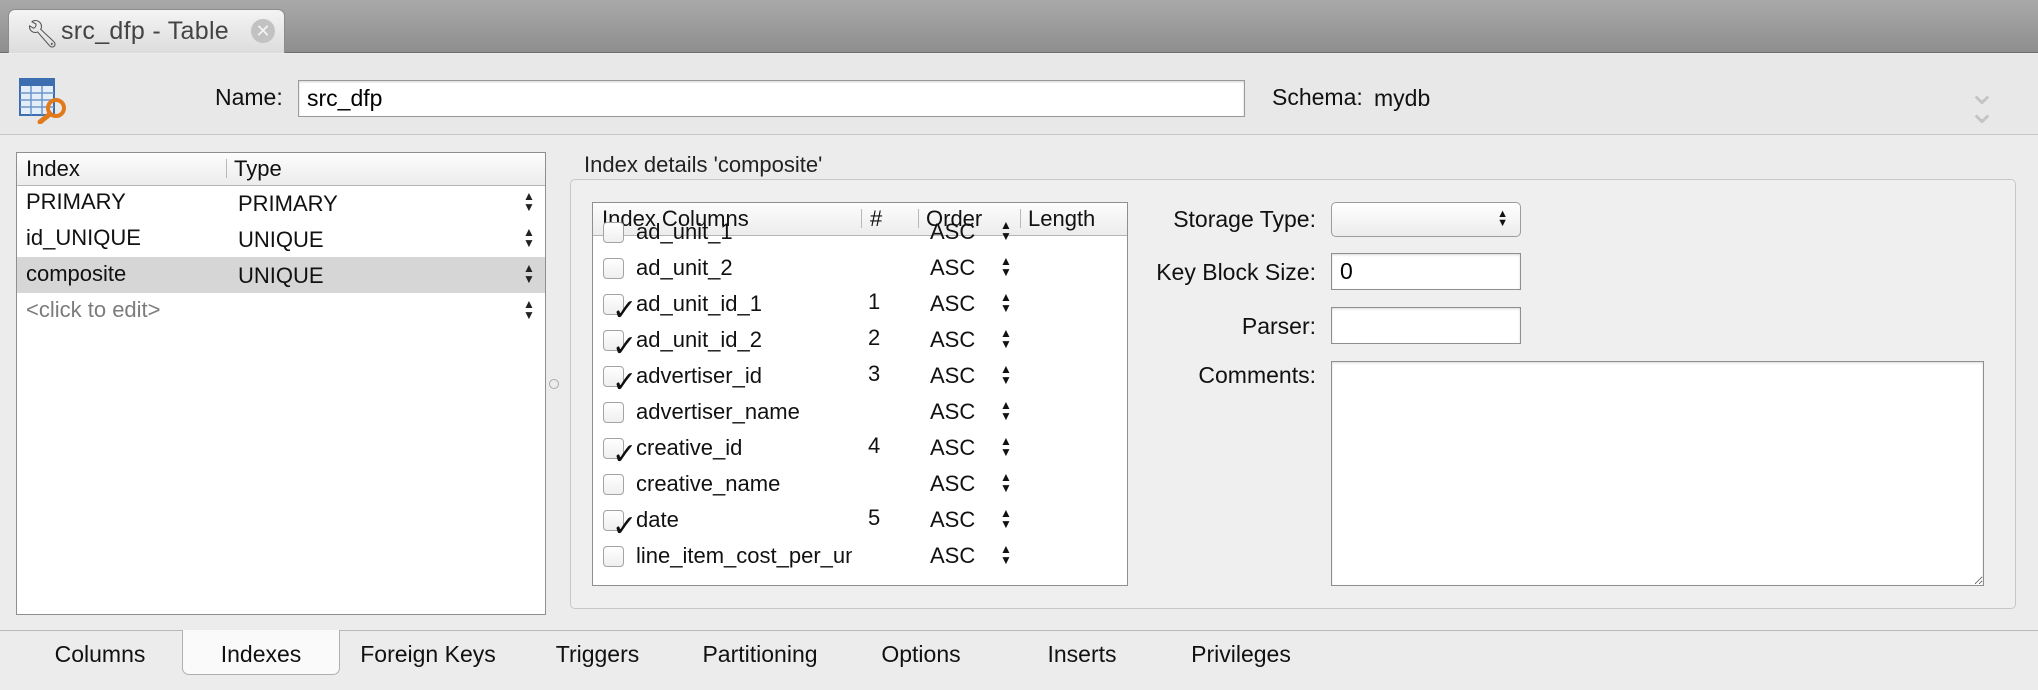 This screenshot has height=690, width=2038. What do you see at coordinates (684, 231) in the screenshot?
I see `column-name: ad_unit_1` at bounding box center [684, 231].